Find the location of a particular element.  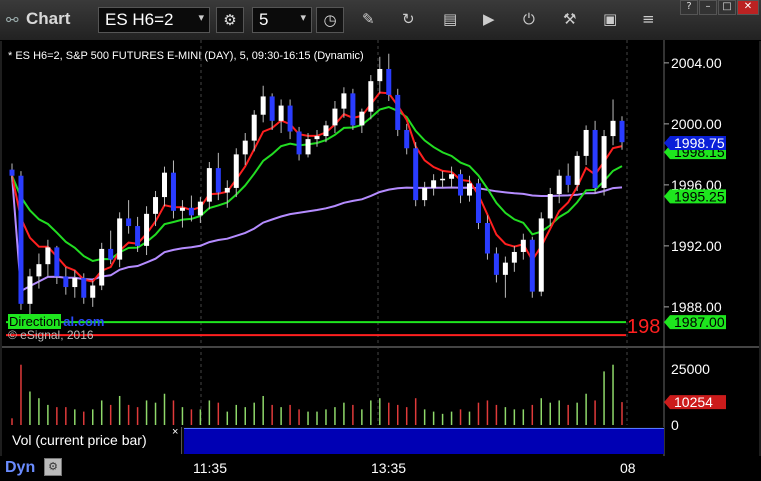

watermark-highlight: Direction is located at coordinates (35, 321).